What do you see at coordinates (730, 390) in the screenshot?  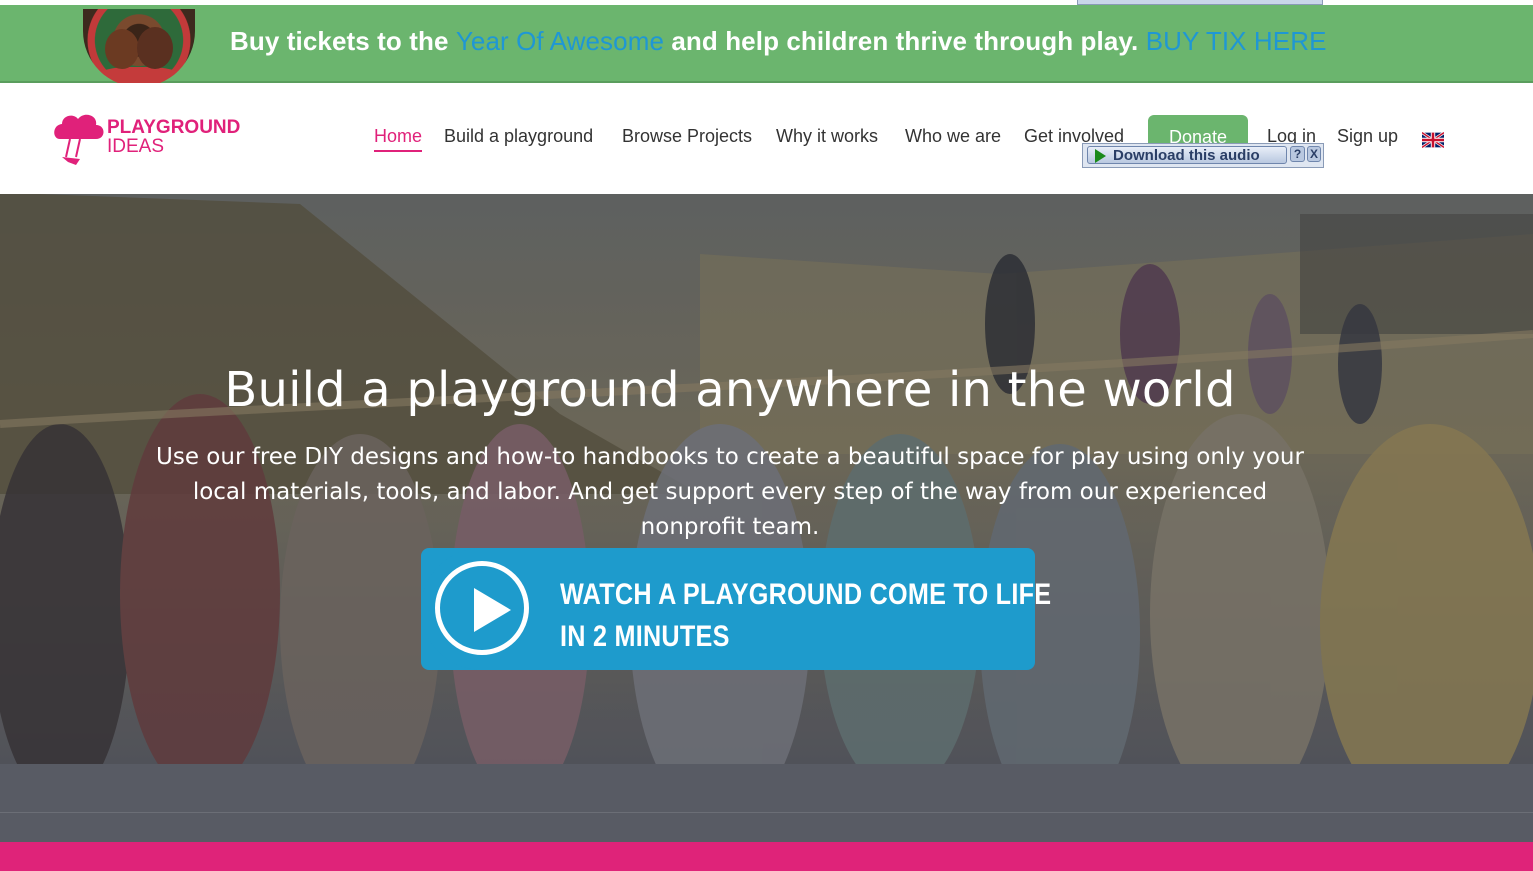 I see `hero-title: Build a playground anywhere in the world` at bounding box center [730, 390].